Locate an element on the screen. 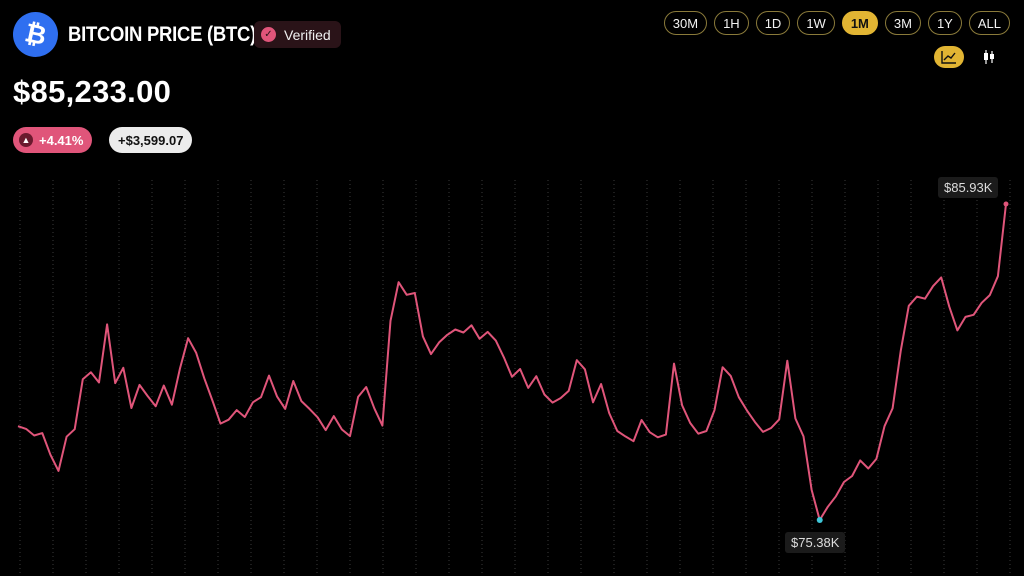 This screenshot has height=576, width=1024. max-point is located at coordinates (1006, 204).